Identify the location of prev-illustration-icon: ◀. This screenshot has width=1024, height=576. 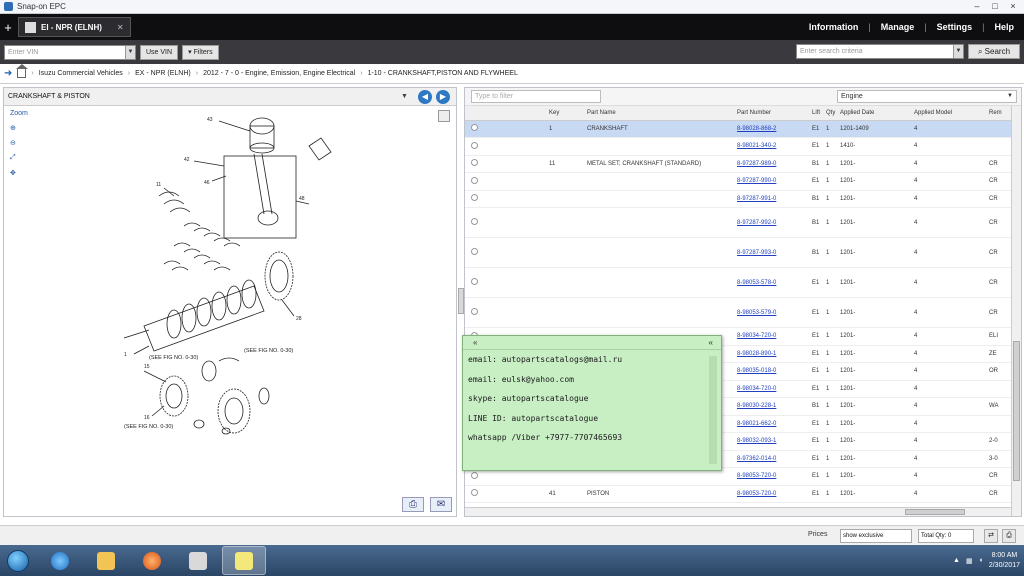
(425, 97).